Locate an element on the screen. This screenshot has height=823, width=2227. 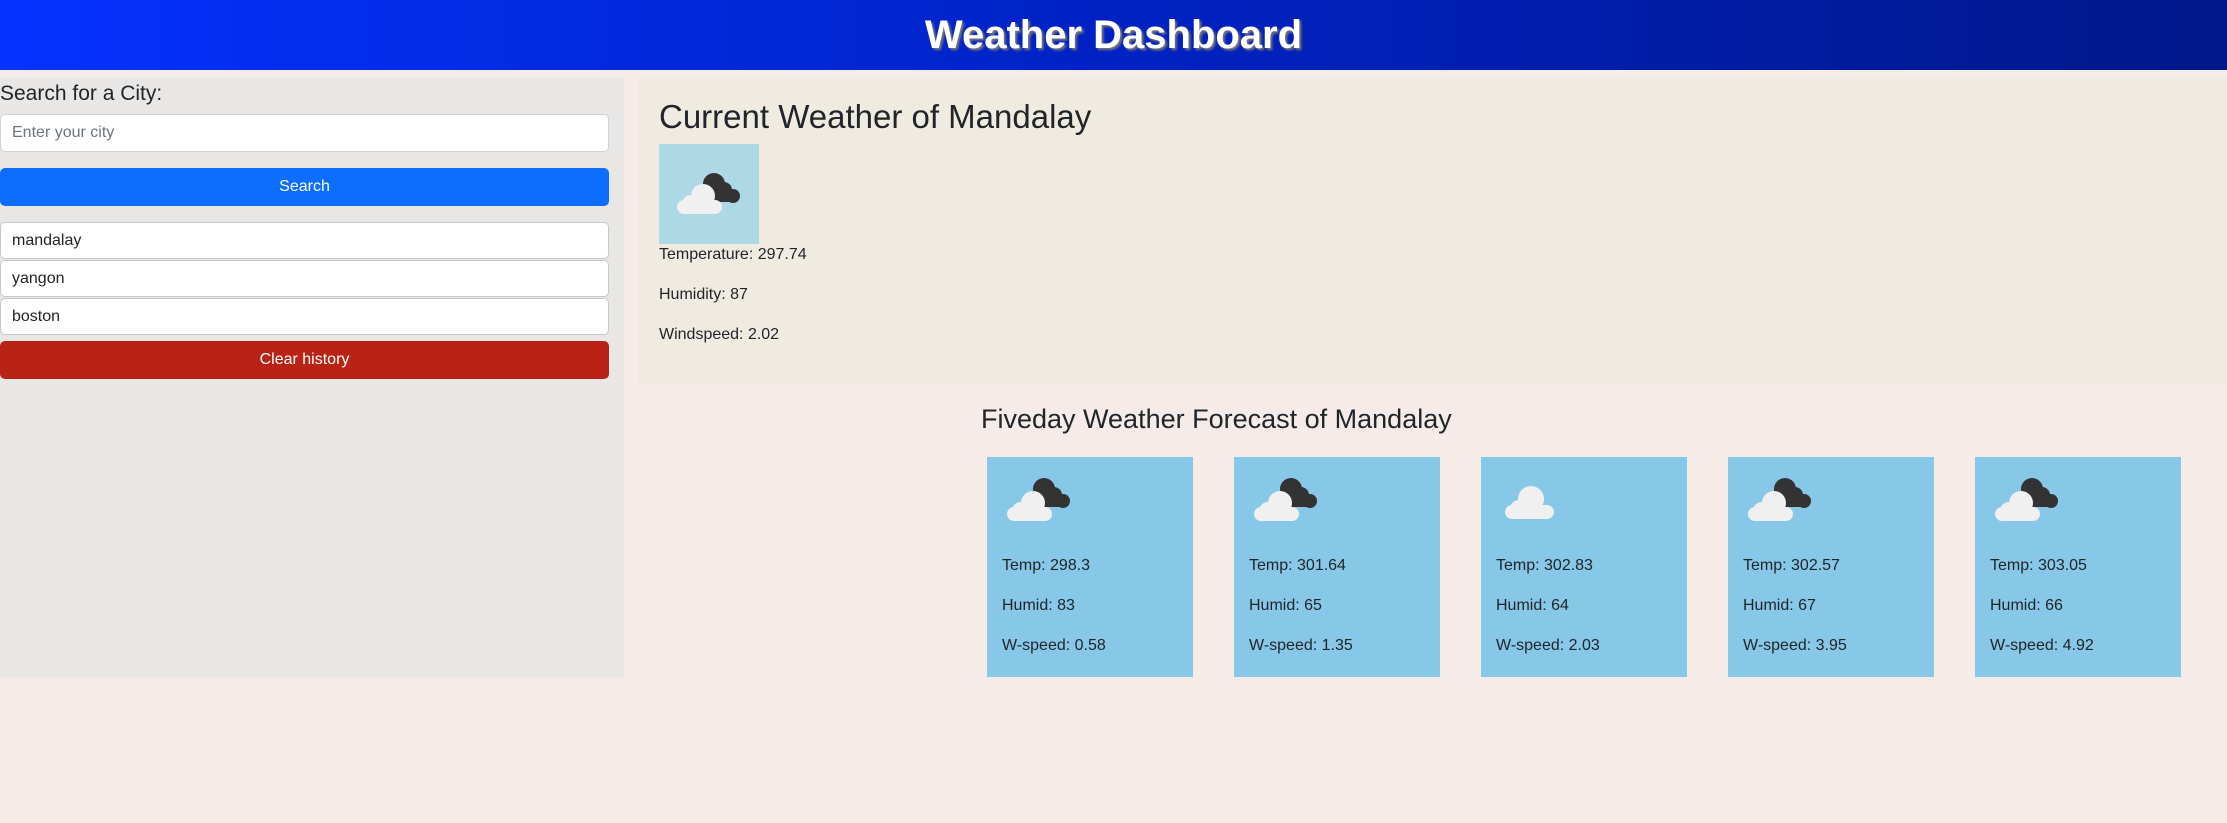
forecast-card: Temp: 301.64 Humid: 65 W-speed: 1.35 is located at coordinates (1337, 567).